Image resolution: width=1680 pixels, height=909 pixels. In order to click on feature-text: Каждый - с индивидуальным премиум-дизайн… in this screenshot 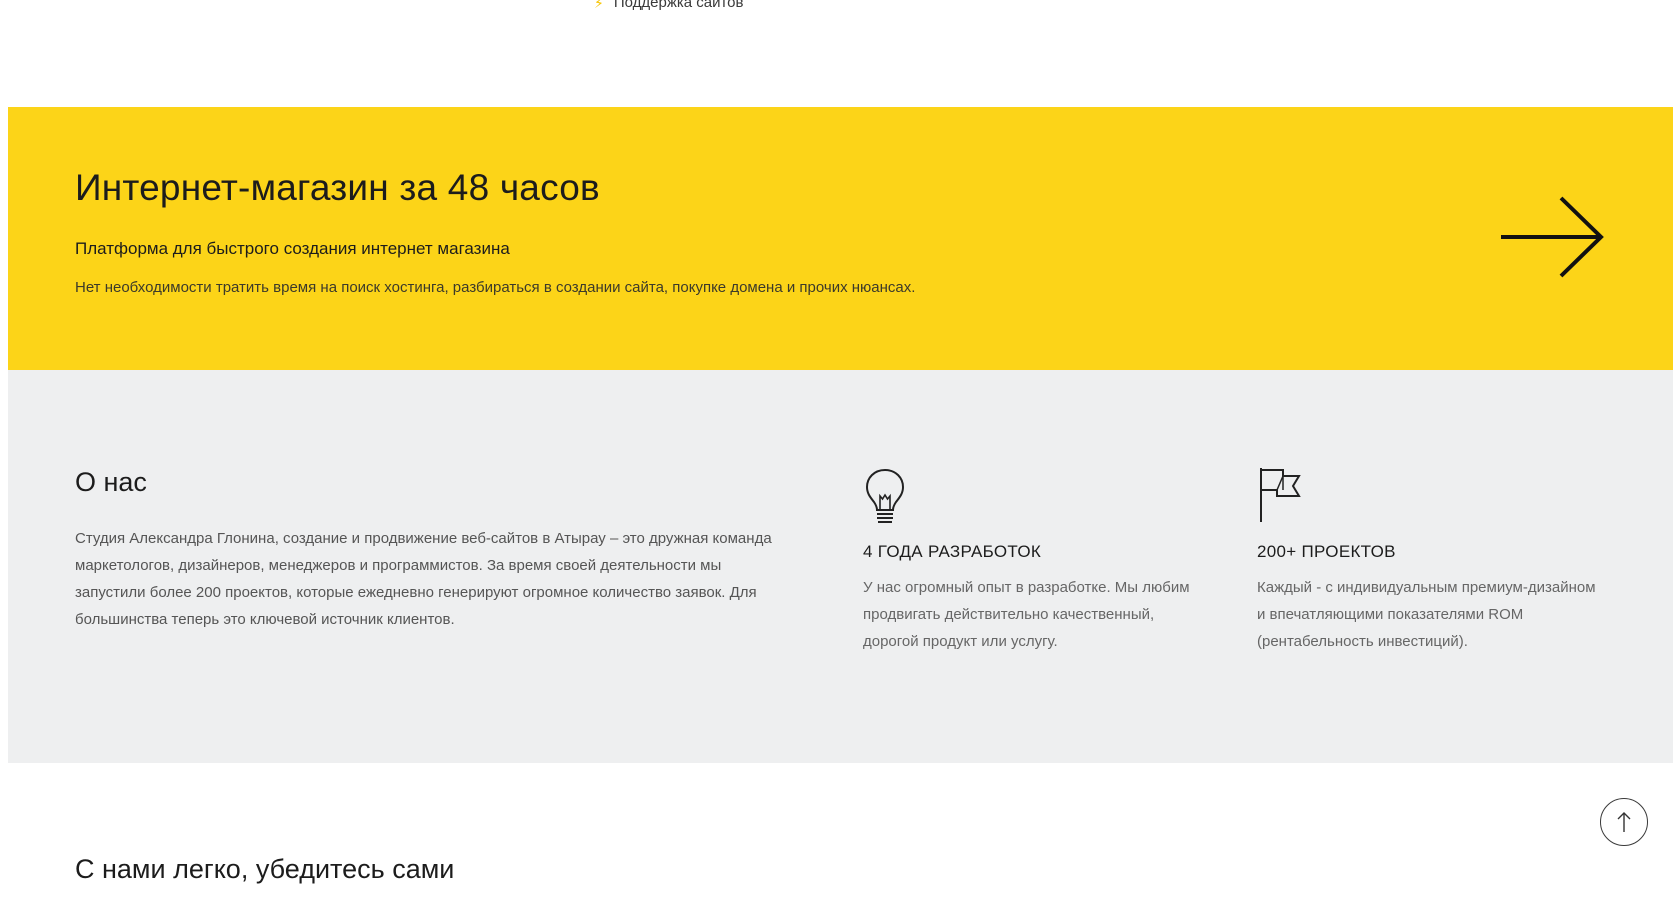, I will do `click(1426, 614)`.